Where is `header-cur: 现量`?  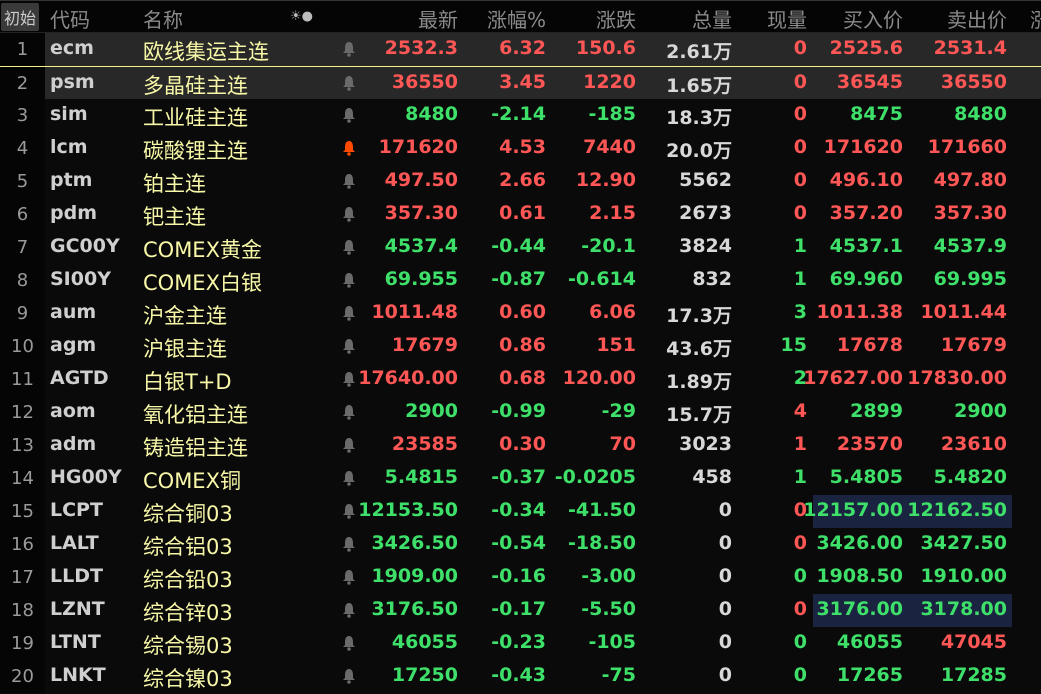
header-cur: 现量 is located at coordinates (787, 18).